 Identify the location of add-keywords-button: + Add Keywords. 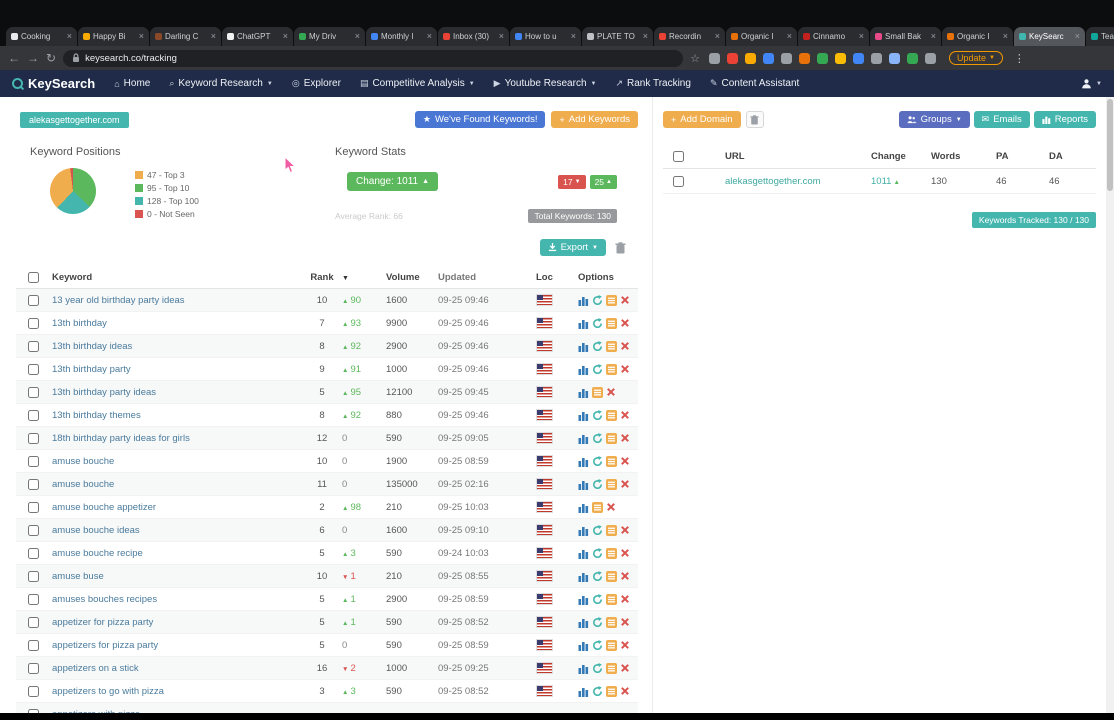
(594, 119).